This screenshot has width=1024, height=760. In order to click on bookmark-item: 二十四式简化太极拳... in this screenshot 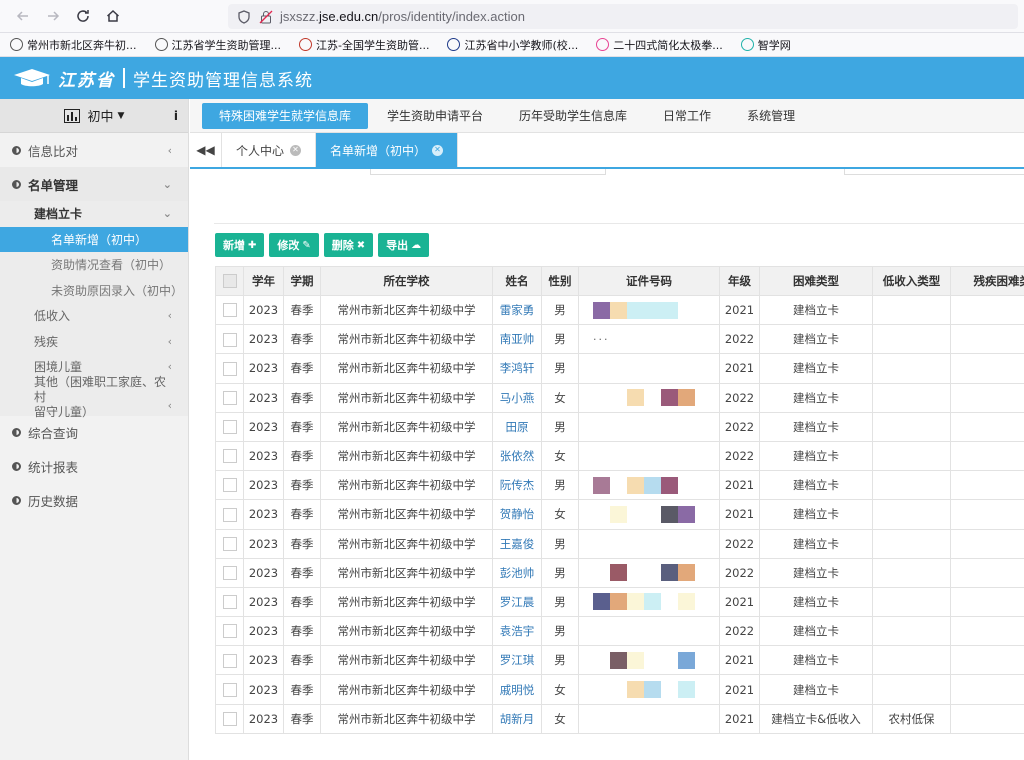, I will do `click(659, 45)`.